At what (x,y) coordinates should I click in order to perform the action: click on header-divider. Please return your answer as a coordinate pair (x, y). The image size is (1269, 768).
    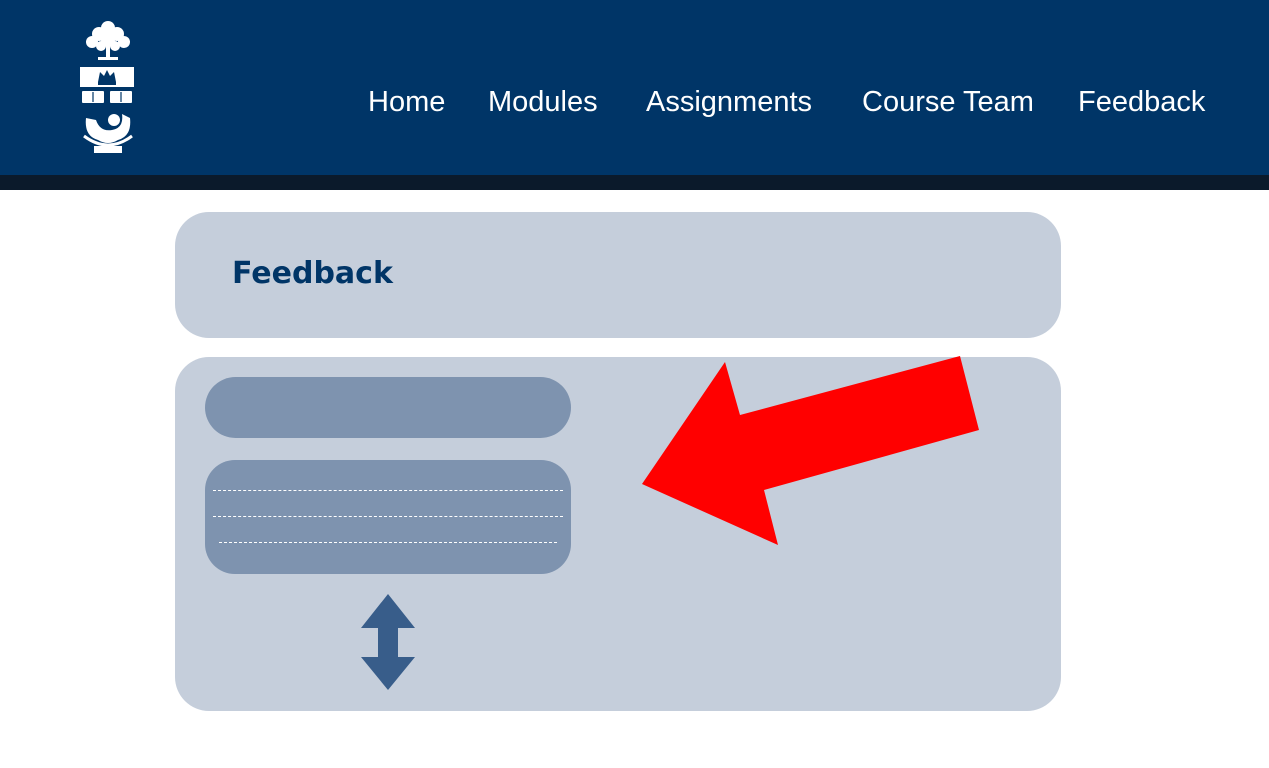
    Looking at the image, I should click on (634, 182).